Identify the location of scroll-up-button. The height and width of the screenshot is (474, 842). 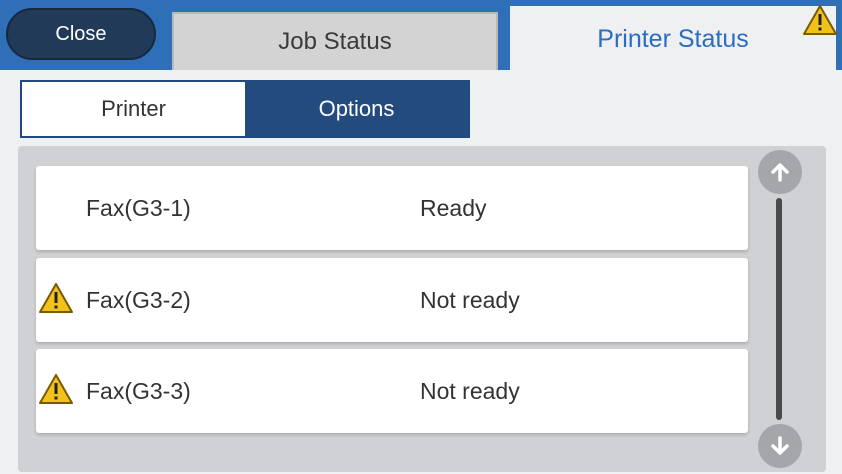
(780, 172).